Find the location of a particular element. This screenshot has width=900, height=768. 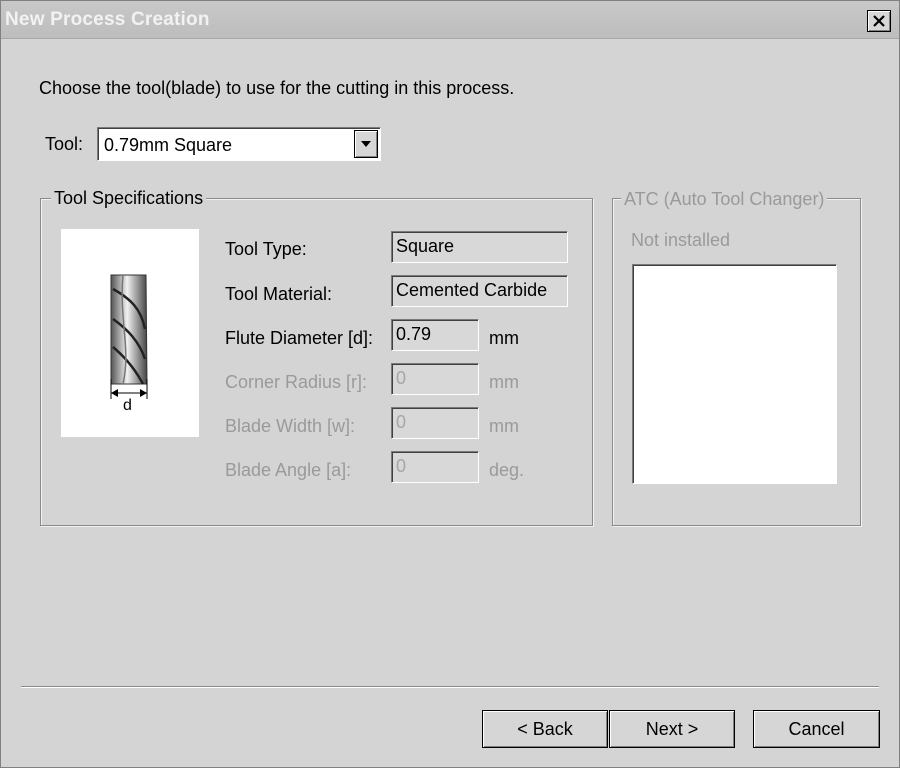

chevron-down-icon is located at coordinates (366, 144).